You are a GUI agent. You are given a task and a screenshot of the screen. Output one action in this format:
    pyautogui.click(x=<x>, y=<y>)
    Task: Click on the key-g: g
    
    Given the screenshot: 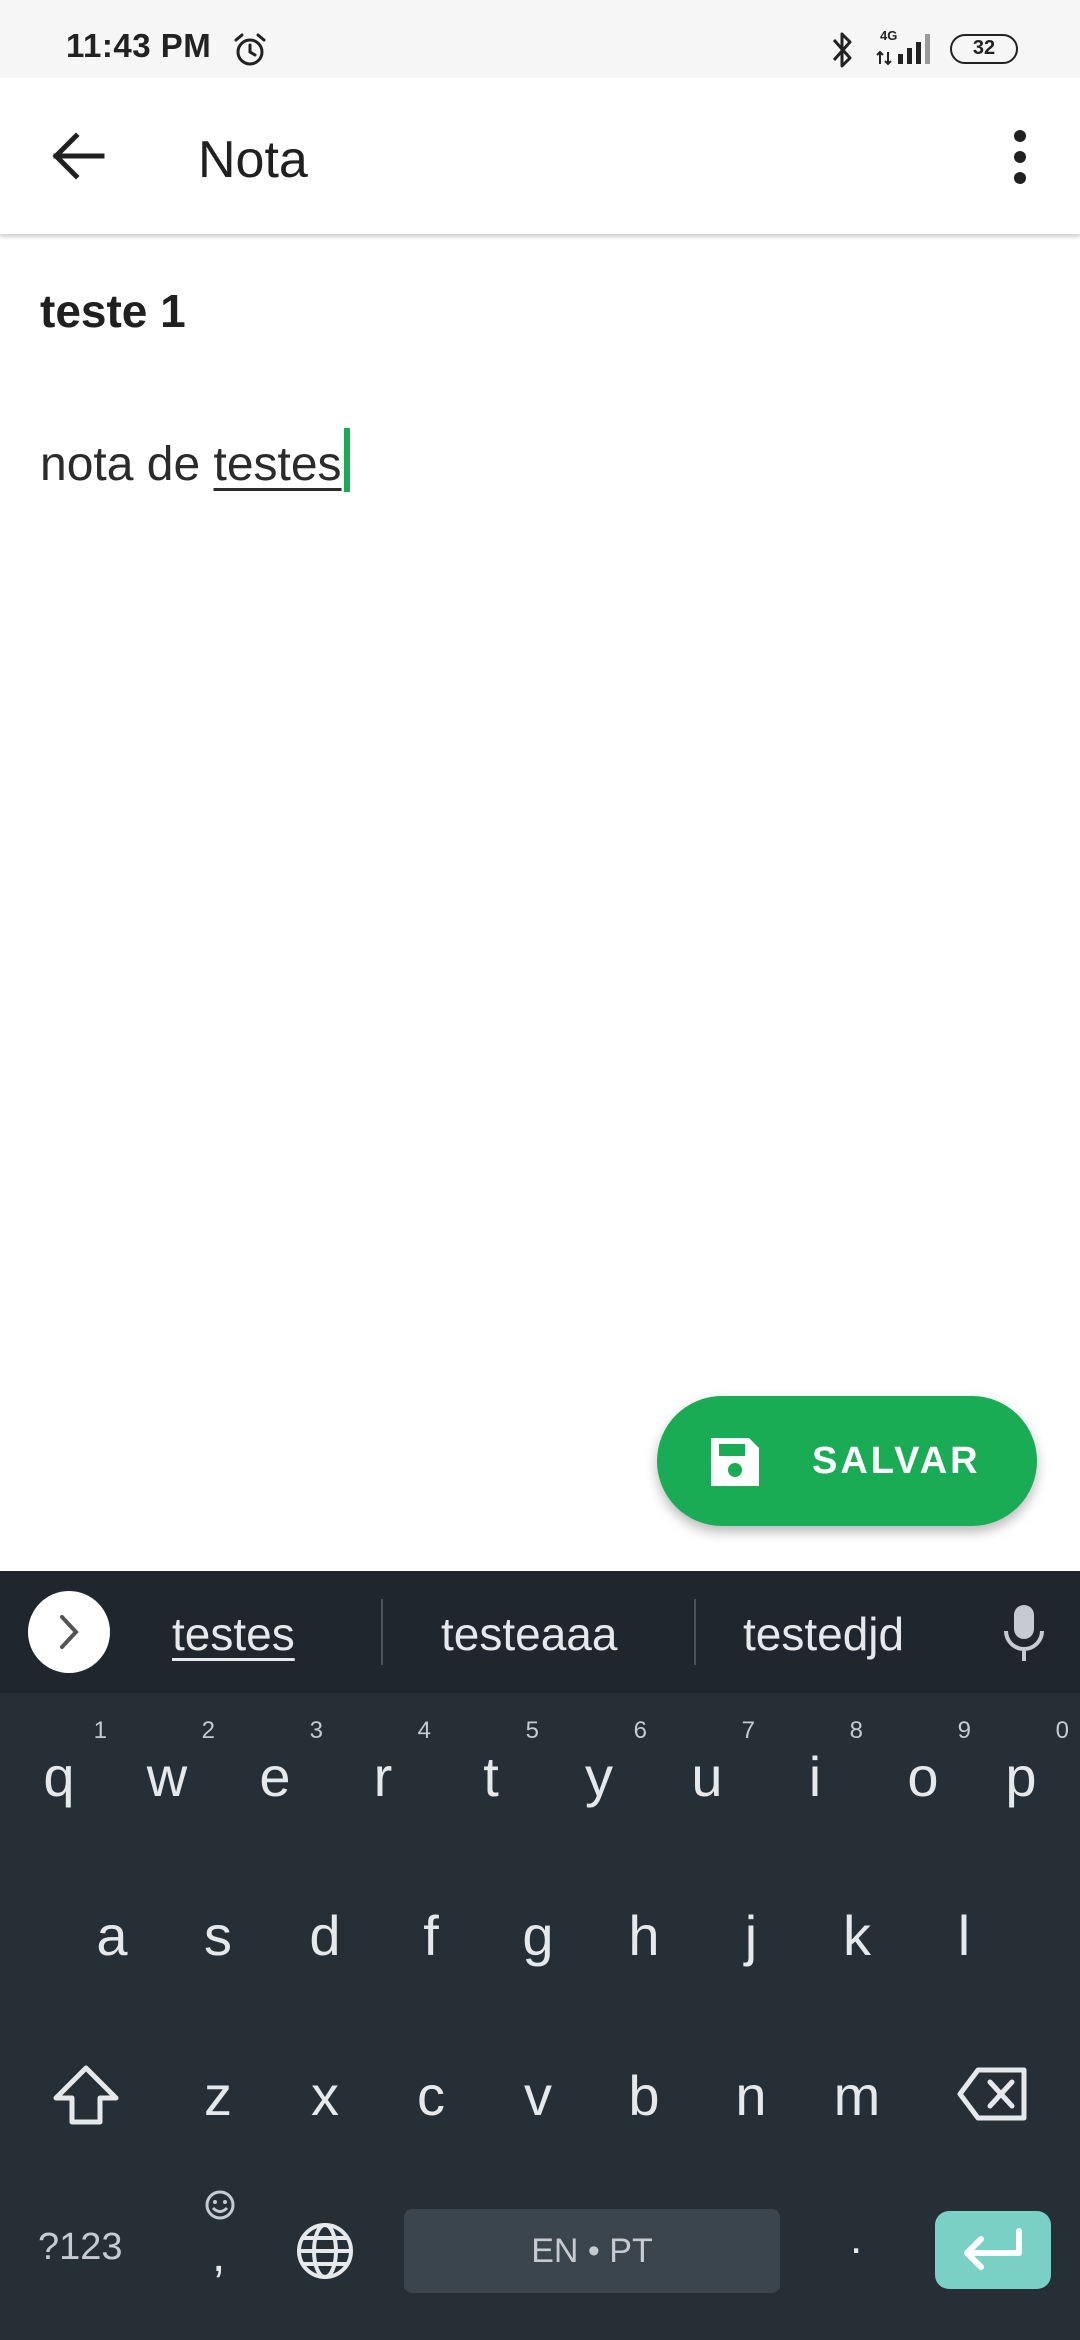 What is the action you would take?
    pyautogui.click(x=538, y=1940)
    